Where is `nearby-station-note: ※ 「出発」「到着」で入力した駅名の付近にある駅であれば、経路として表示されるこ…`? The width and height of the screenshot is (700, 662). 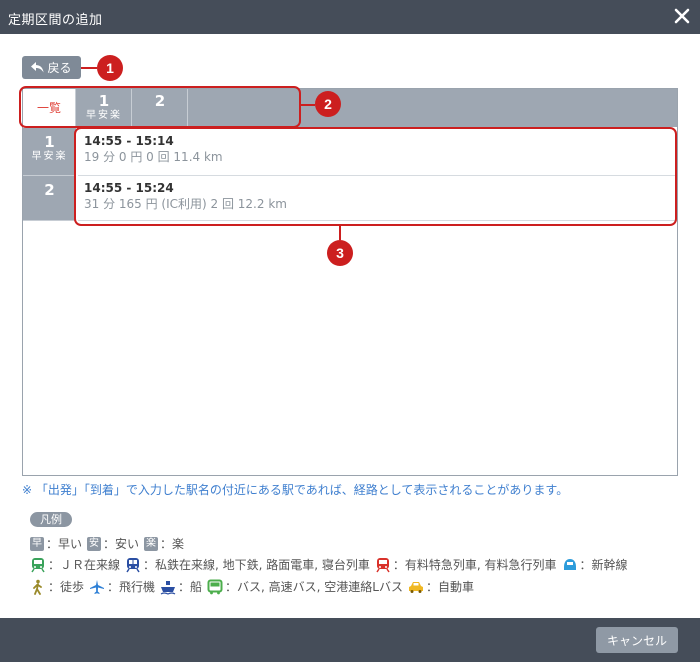 nearby-station-note: ※ 「出発」「到着」で入力した駅名の付近にある駅であれば、経路として表示されるこ… is located at coordinates (295, 490).